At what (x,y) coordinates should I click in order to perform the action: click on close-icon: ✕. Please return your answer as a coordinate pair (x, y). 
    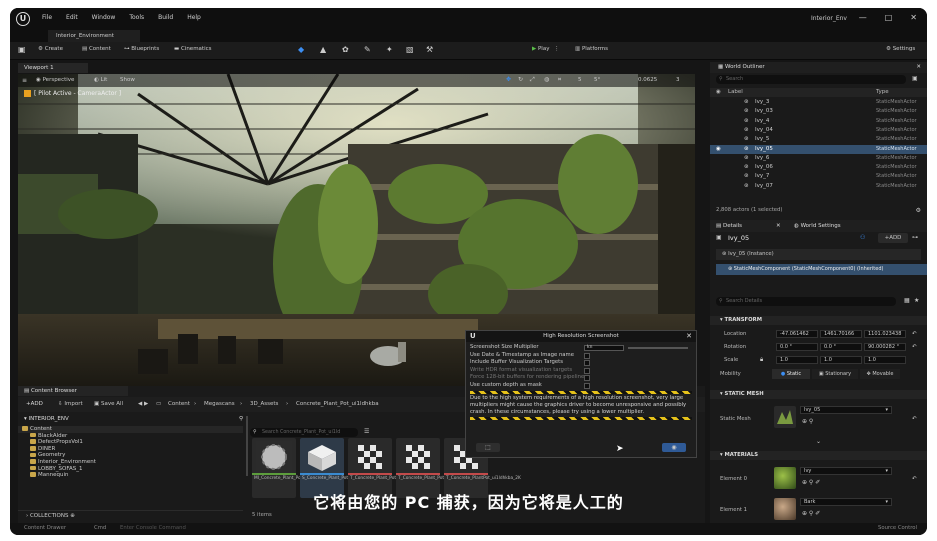
    Looking at the image, I should click on (778, 226).